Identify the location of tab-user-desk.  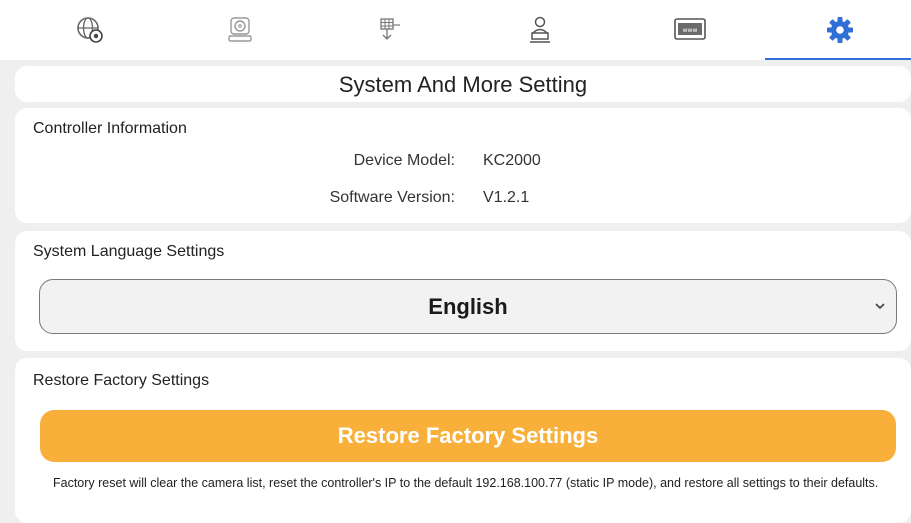
(540, 30).